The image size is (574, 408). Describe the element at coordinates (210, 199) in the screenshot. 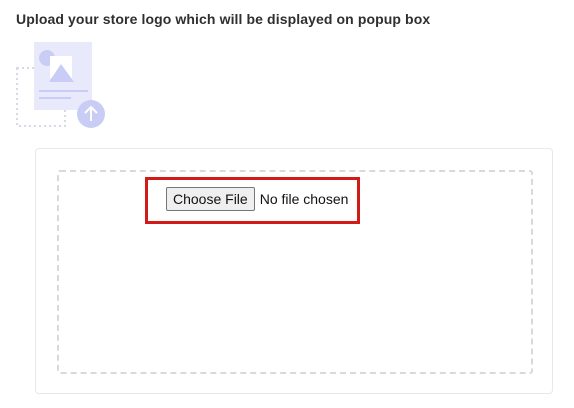

I see `choose-file-button: Choose File` at that location.